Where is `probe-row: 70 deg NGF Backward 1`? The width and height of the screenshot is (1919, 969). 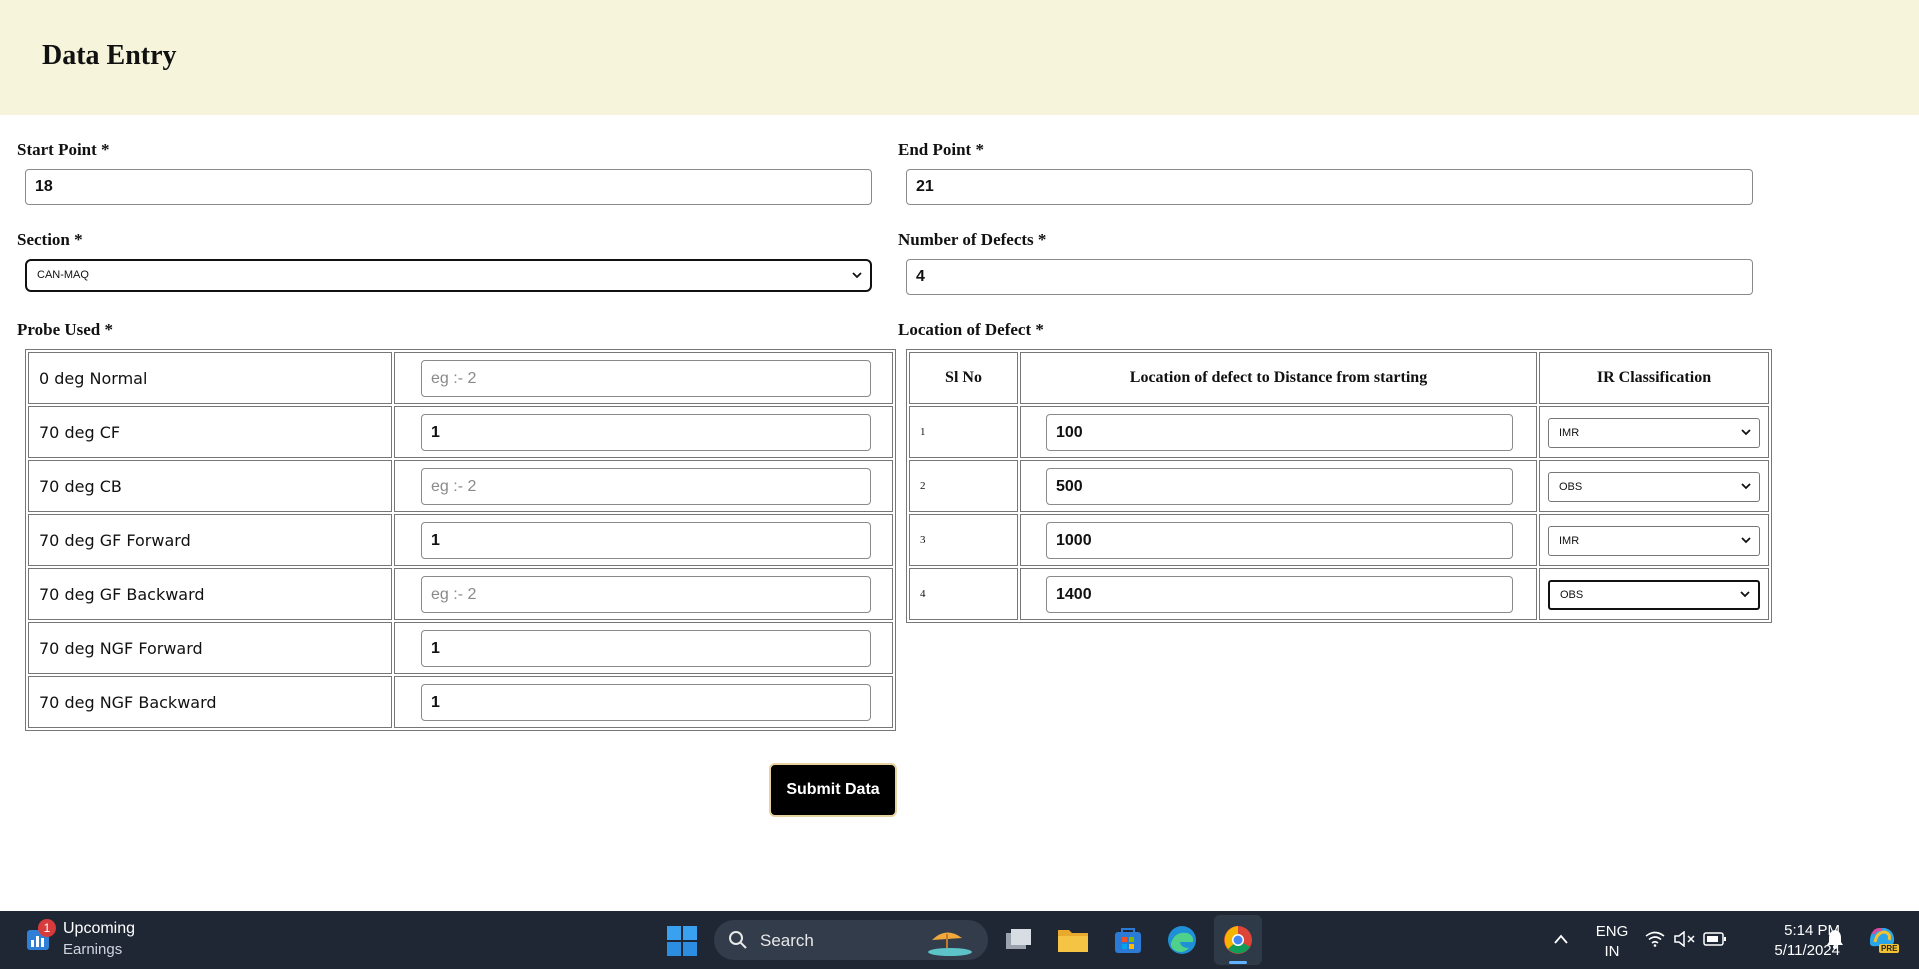
probe-row: 70 deg NGF Backward 1 is located at coordinates (460, 702).